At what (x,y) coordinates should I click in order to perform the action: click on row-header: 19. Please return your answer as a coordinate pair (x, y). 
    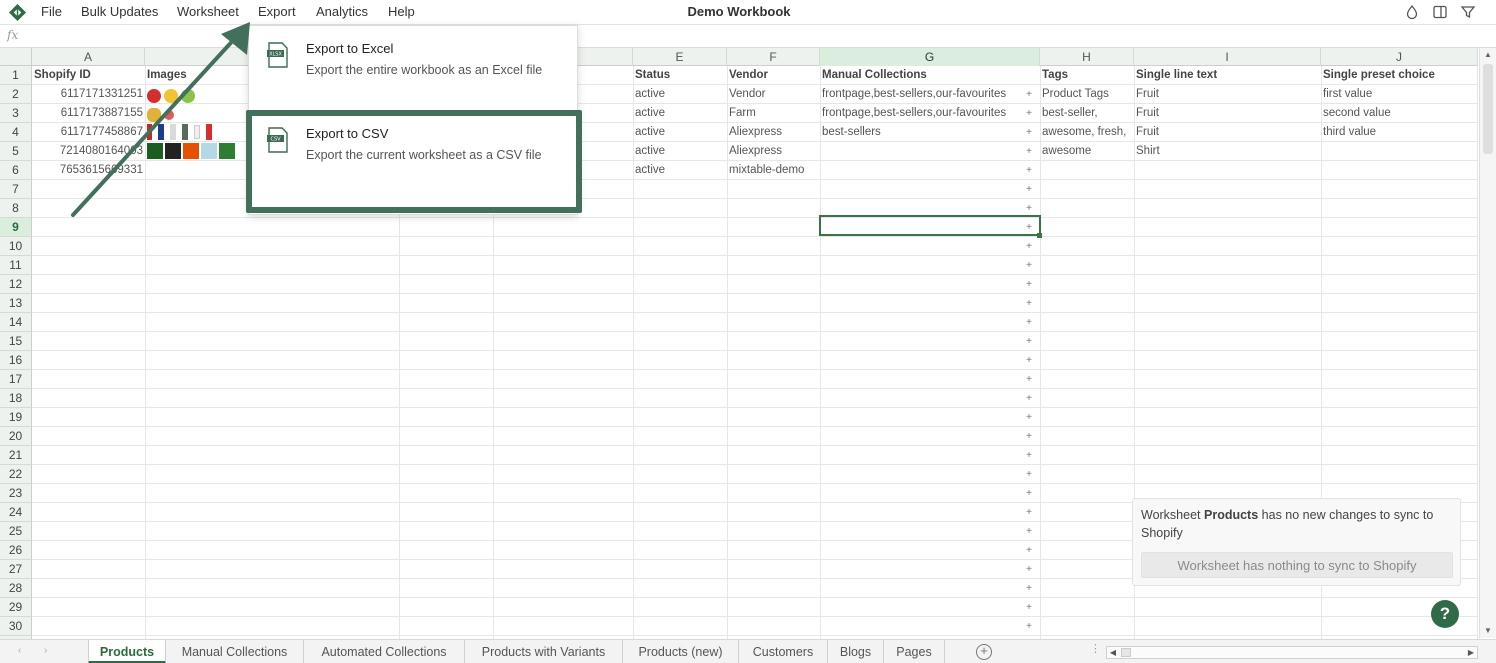
    Looking at the image, I should click on (16, 417).